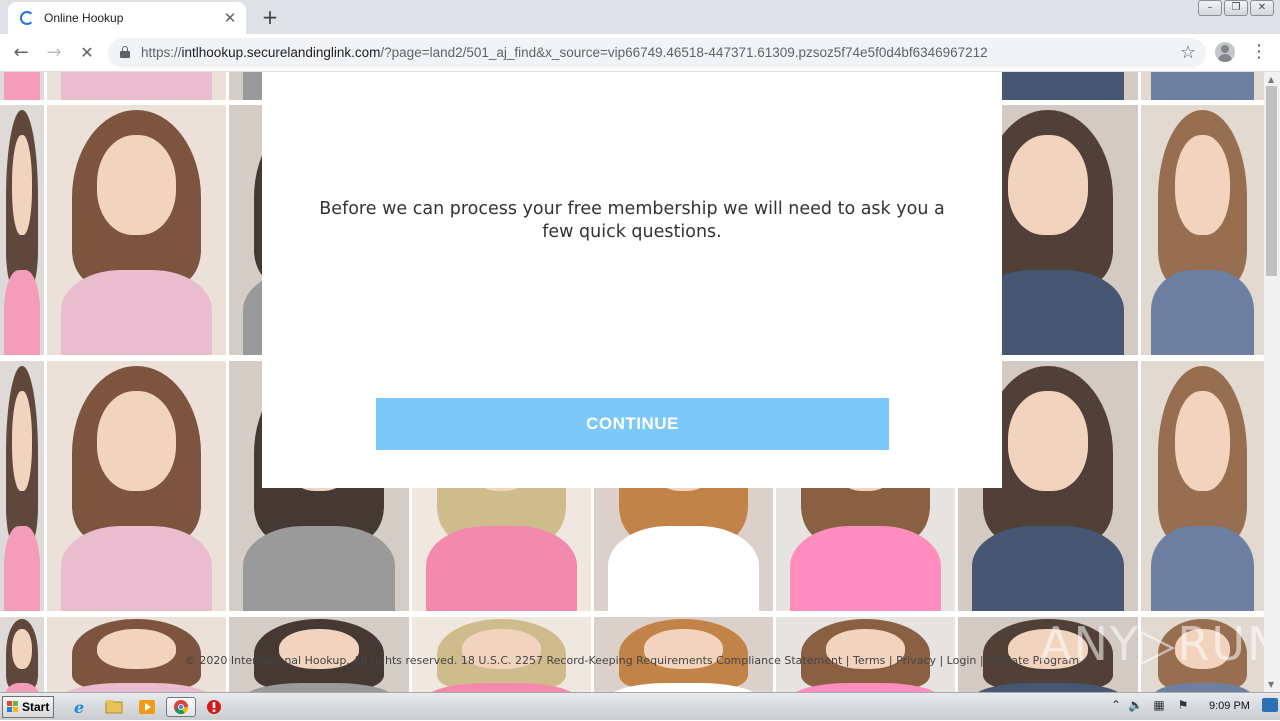 The width and height of the screenshot is (1280, 721). Describe the element at coordinates (87, 53) in the screenshot. I see `stop-icon: ✕` at that location.